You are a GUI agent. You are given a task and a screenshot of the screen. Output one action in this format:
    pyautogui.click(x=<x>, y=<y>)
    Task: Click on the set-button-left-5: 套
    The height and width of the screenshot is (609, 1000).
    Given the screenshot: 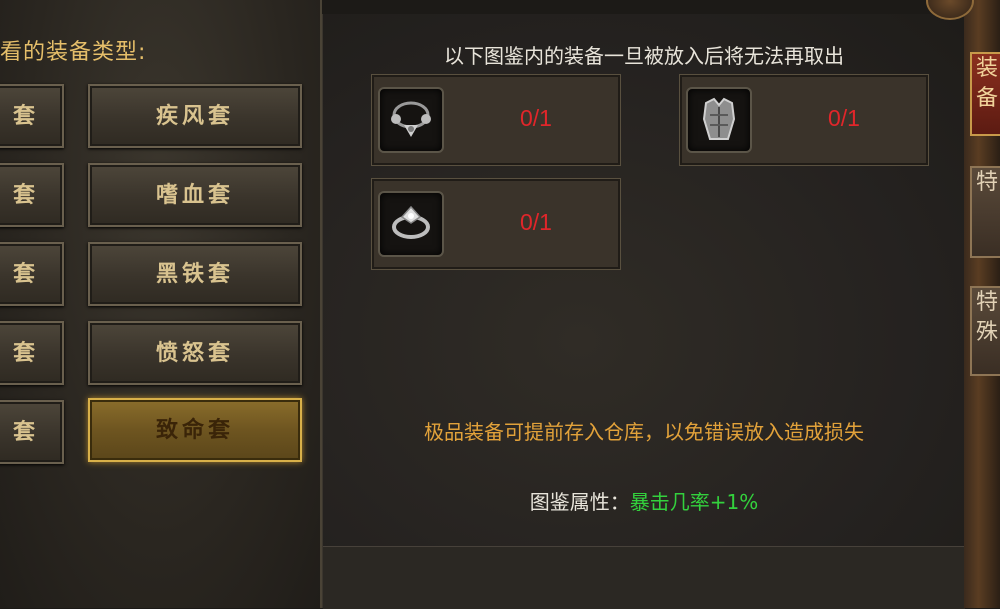 What is the action you would take?
    pyautogui.click(x=32, y=432)
    